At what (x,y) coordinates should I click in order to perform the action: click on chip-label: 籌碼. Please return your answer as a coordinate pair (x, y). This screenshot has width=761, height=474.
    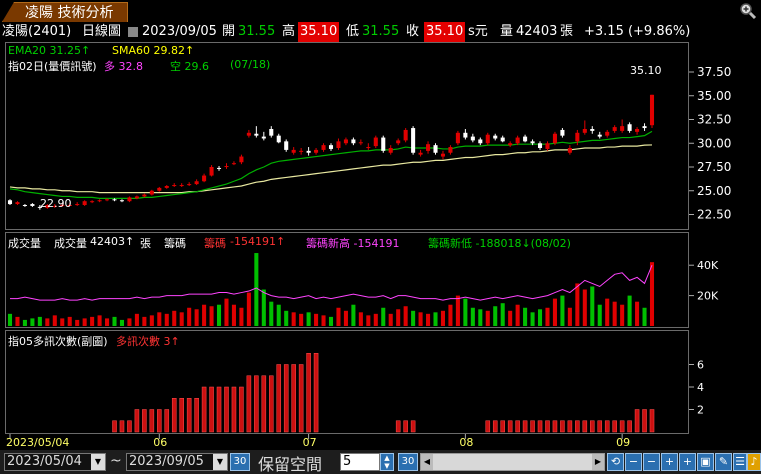
    Looking at the image, I should click on (175, 243).